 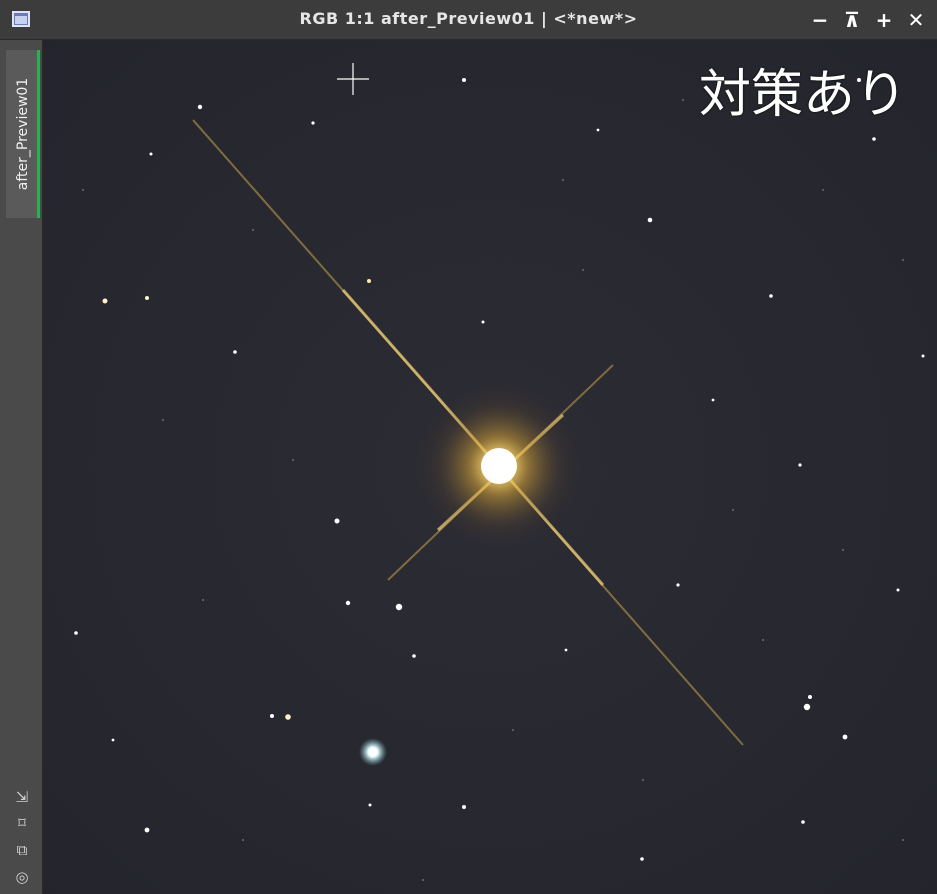 What do you see at coordinates (852, 20) in the screenshot?
I see `shade-icon: ⊼` at bounding box center [852, 20].